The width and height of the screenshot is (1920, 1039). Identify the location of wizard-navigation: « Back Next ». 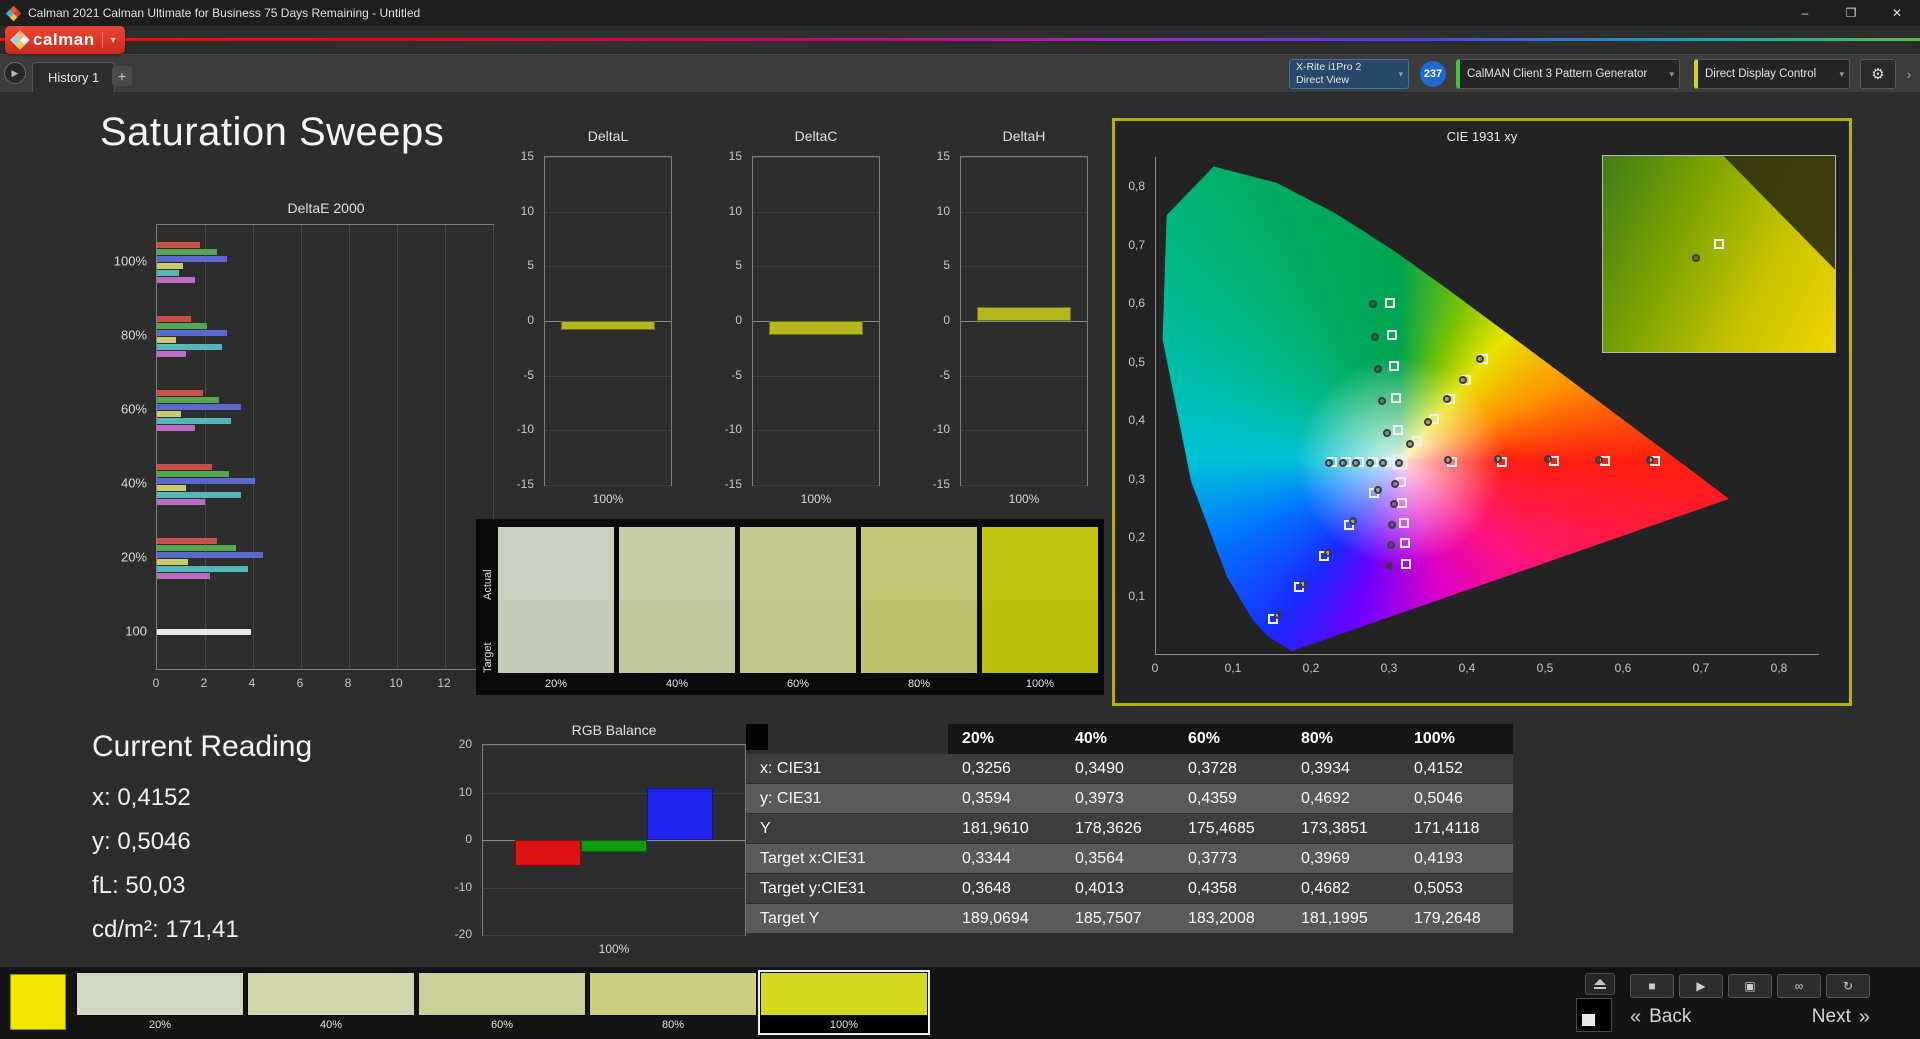
(1750, 1017).